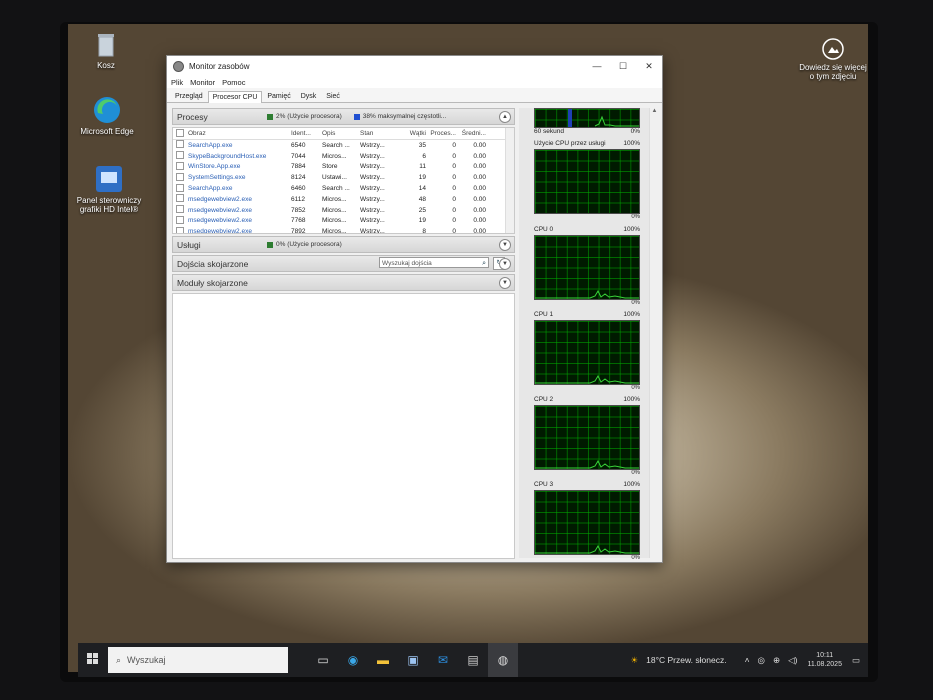 The height and width of the screenshot is (700, 933). Describe the element at coordinates (202, 82) in the screenshot. I see `menu-monitor: Monitor` at that location.